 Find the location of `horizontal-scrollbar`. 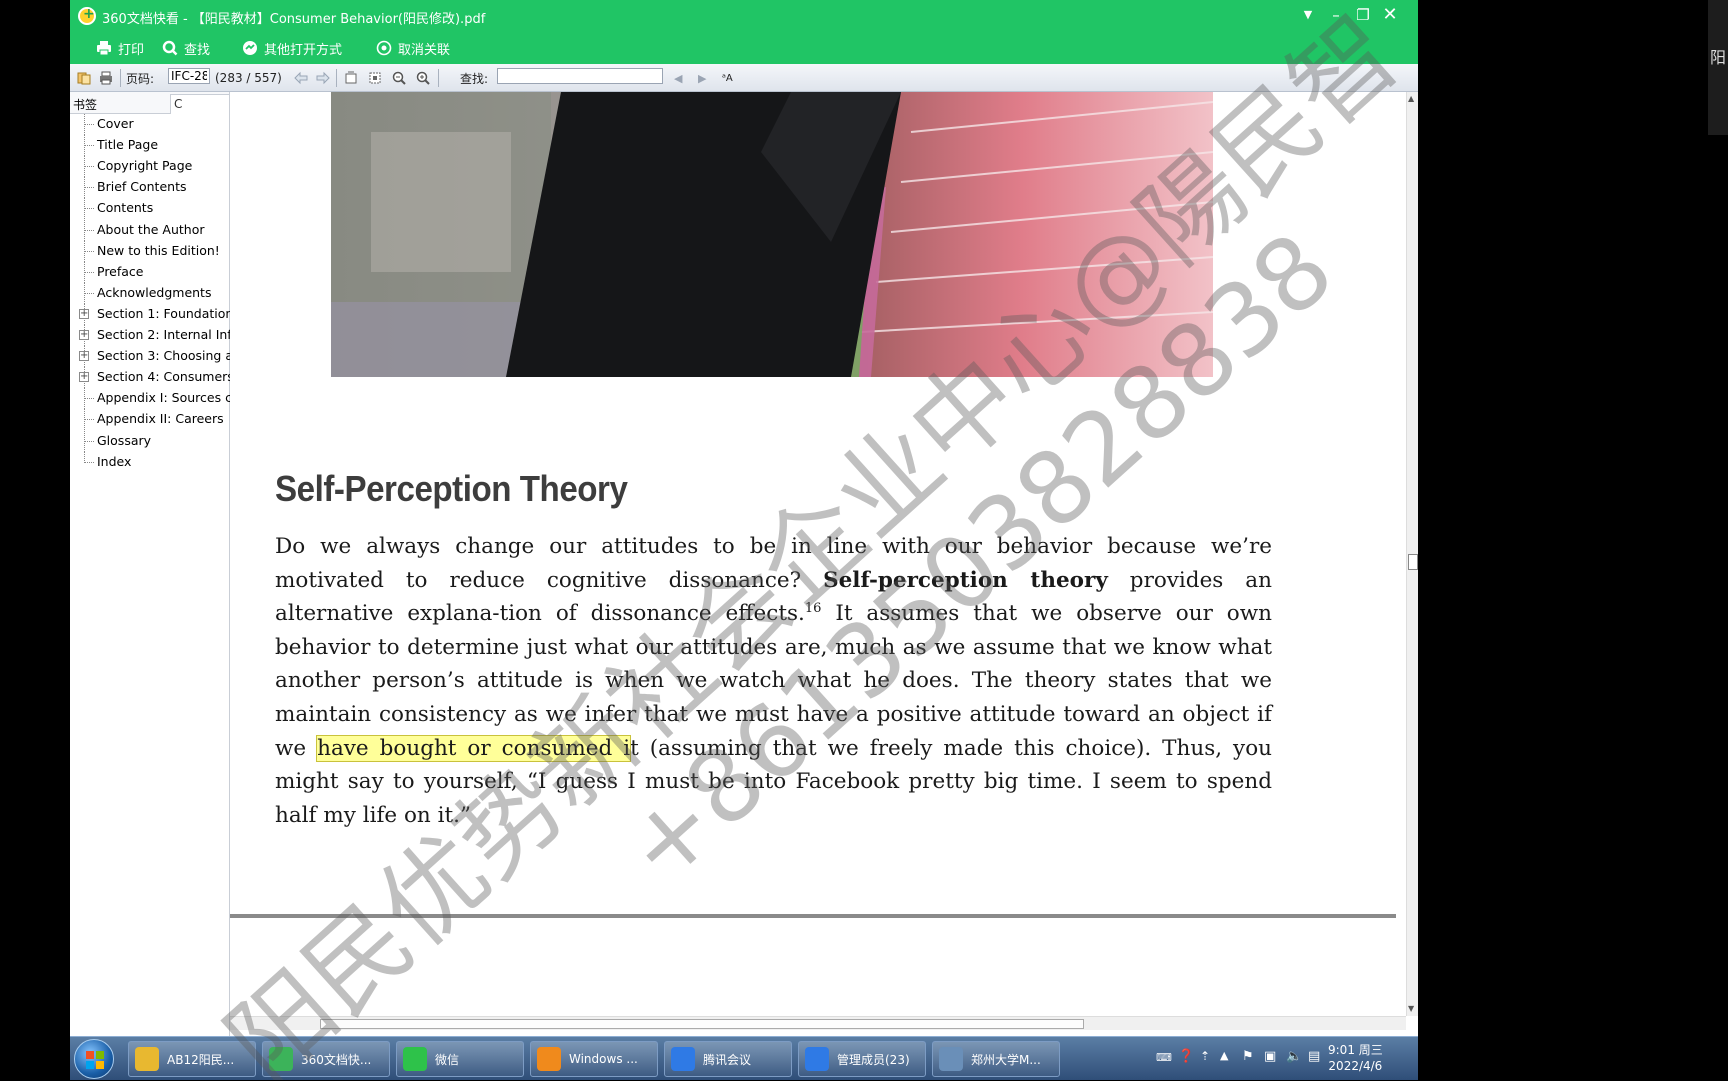

horizontal-scrollbar is located at coordinates (818, 1023).